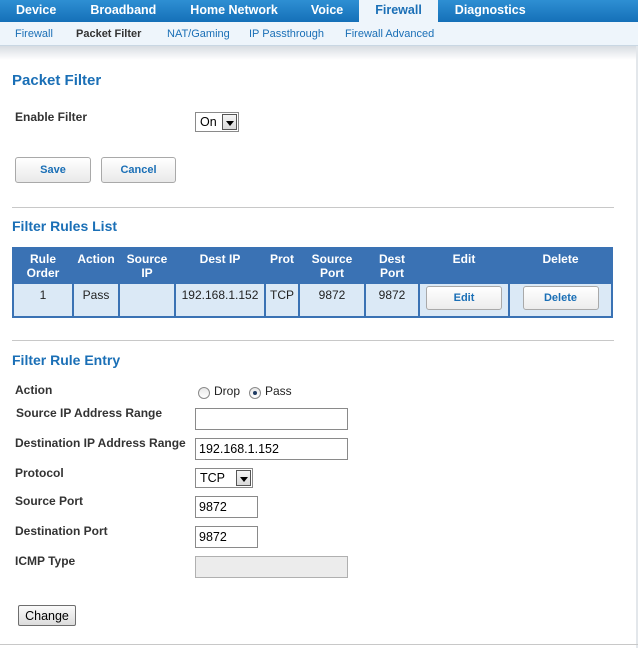 The width and height of the screenshot is (638, 648). What do you see at coordinates (490, 11) in the screenshot?
I see `tab-diagnostics: Diagnostics` at bounding box center [490, 11].